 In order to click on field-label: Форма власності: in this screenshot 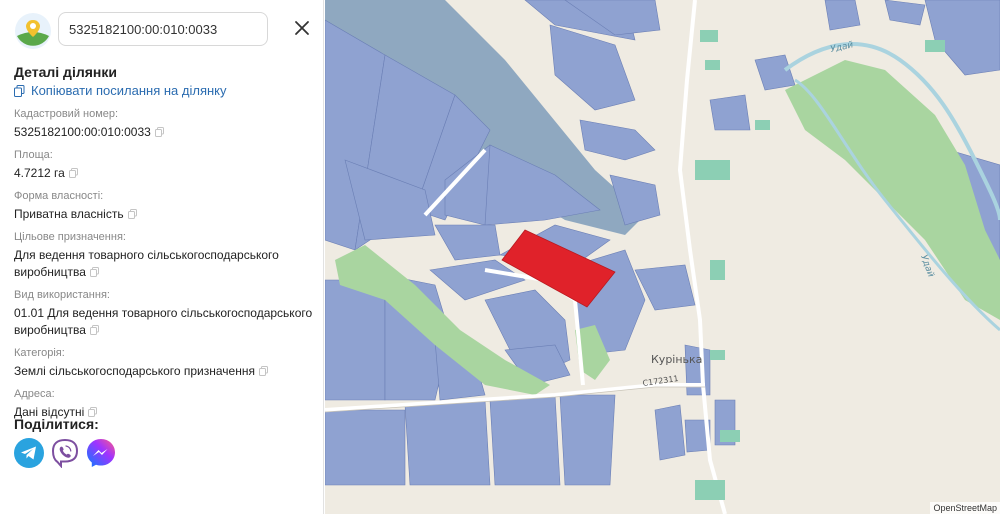, I will do `click(59, 196)`.